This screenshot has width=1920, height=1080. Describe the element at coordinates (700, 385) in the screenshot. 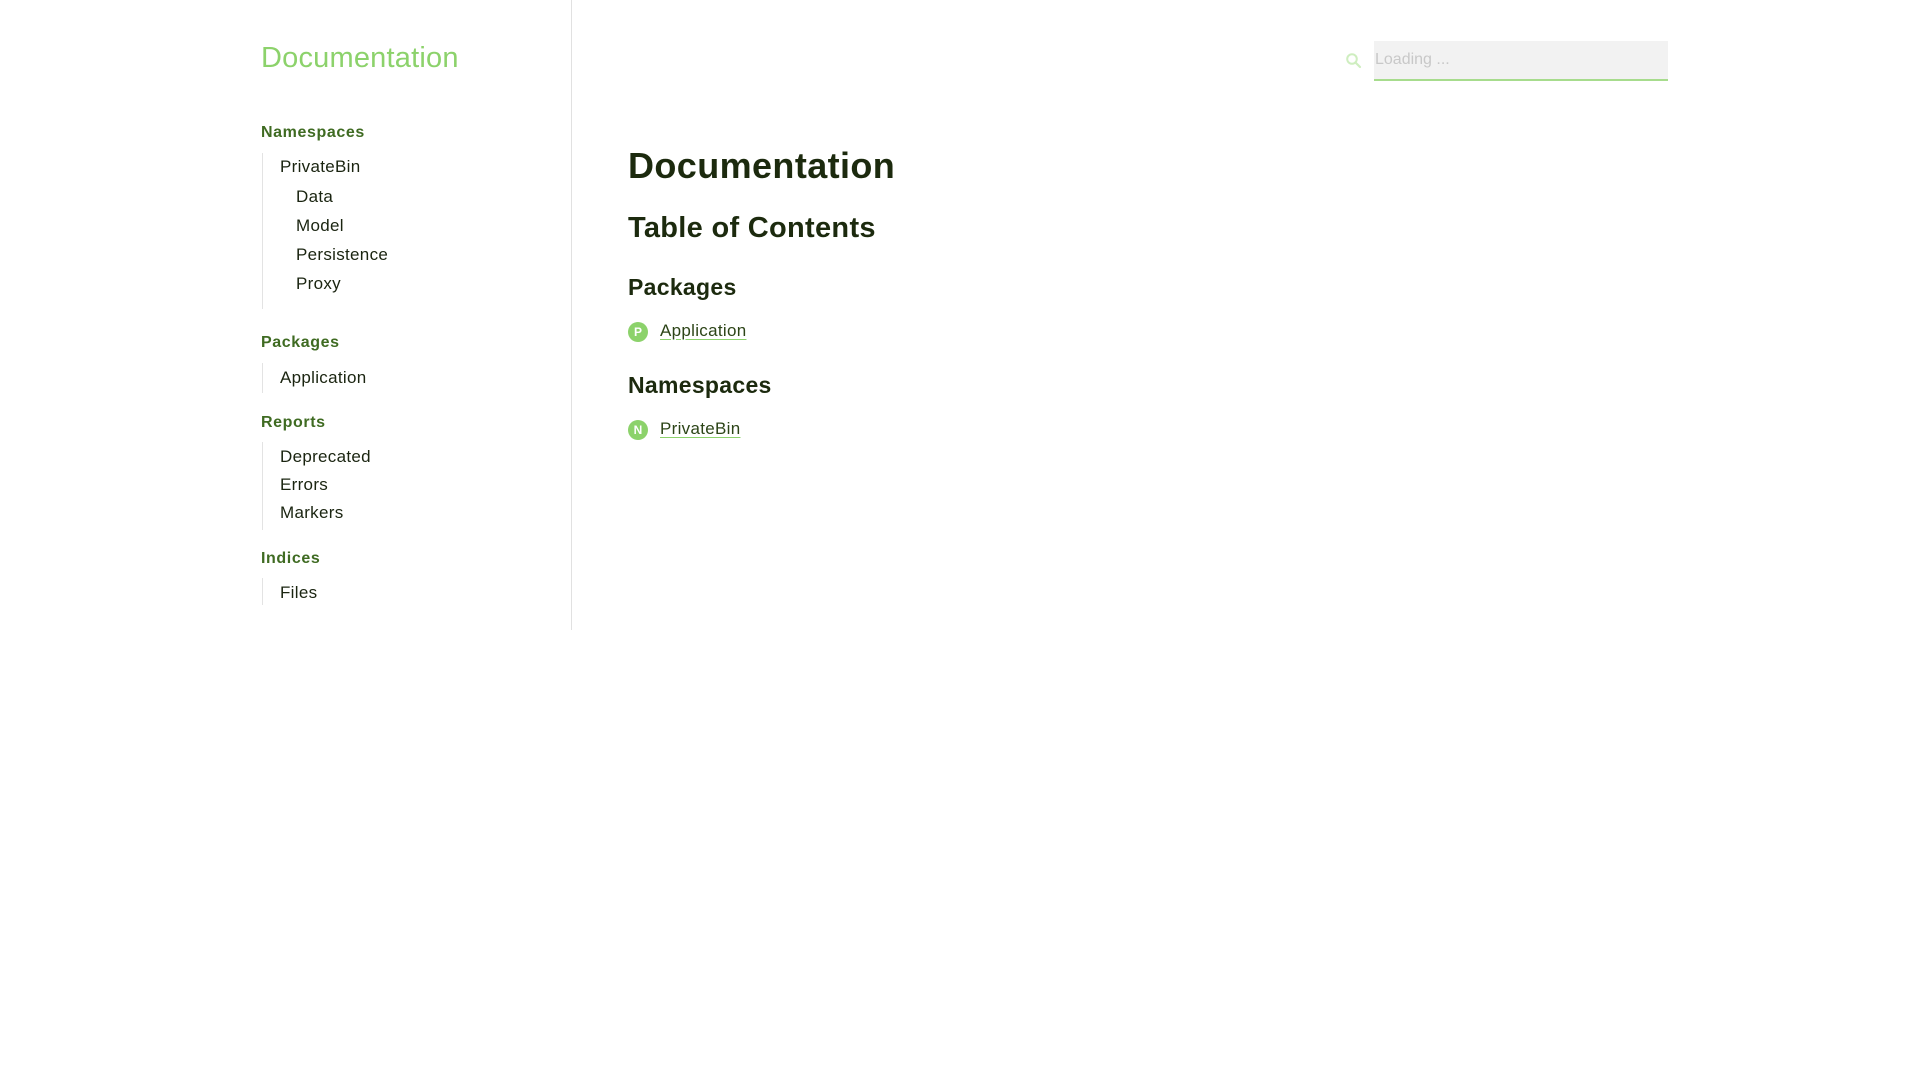

I see `toc-namespaces-heading: Namespaces` at that location.